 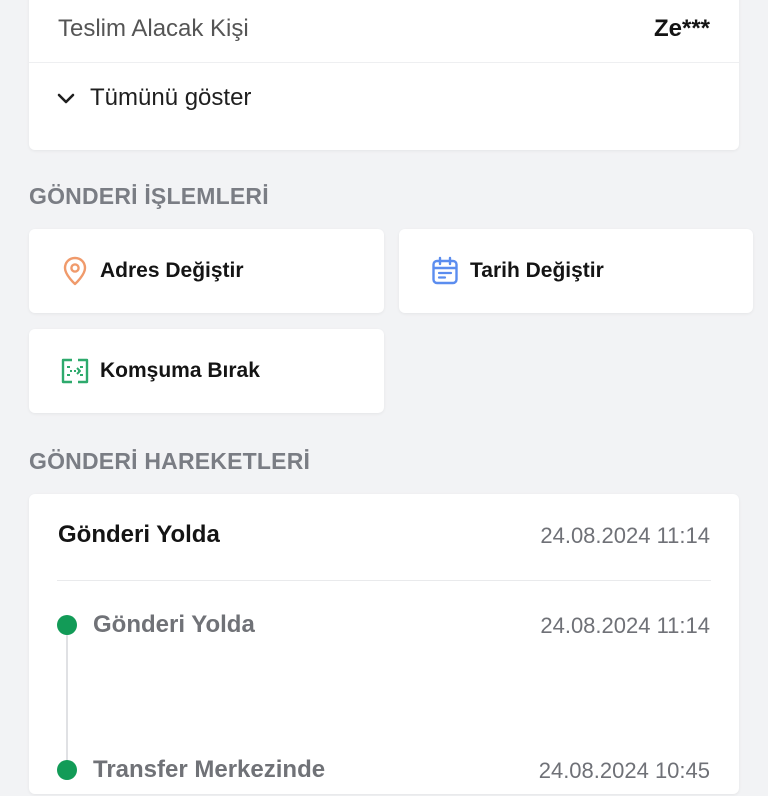 What do you see at coordinates (625, 535) in the screenshot?
I see `current-status-datetime: 24.08.2024 11:14` at bounding box center [625, 535].